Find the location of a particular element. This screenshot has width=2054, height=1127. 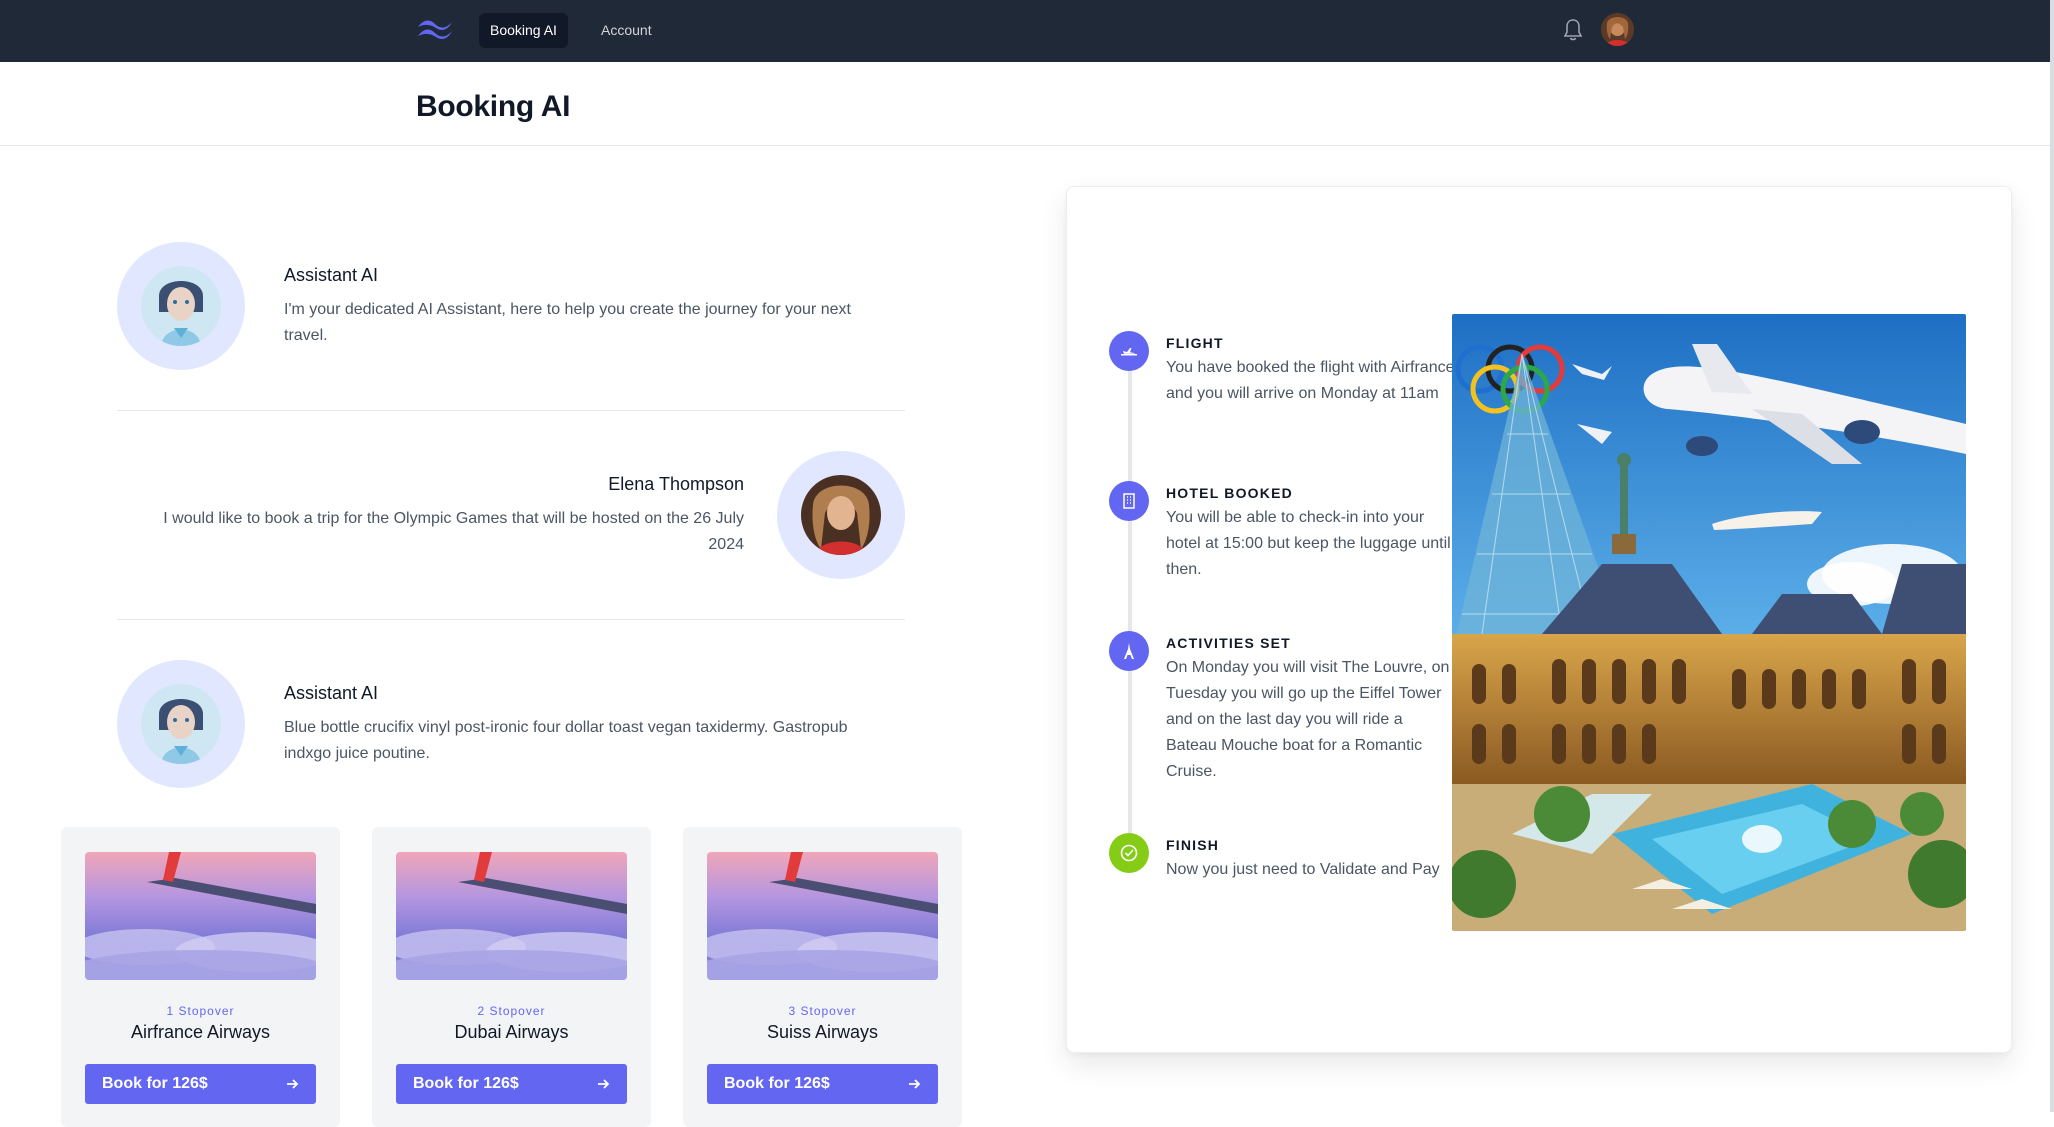

eiffel-tower-icon is located at coordinates (1129, 651).